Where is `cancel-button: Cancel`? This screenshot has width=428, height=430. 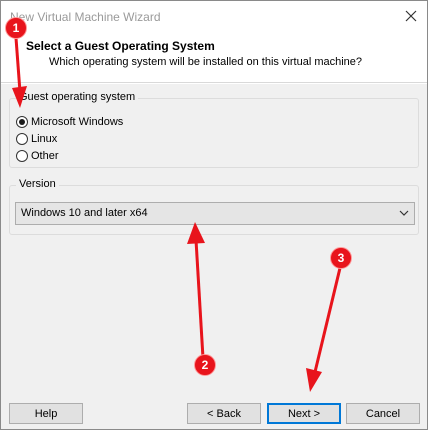 cancel-button: Cancel is located at coordinates (383, 413).